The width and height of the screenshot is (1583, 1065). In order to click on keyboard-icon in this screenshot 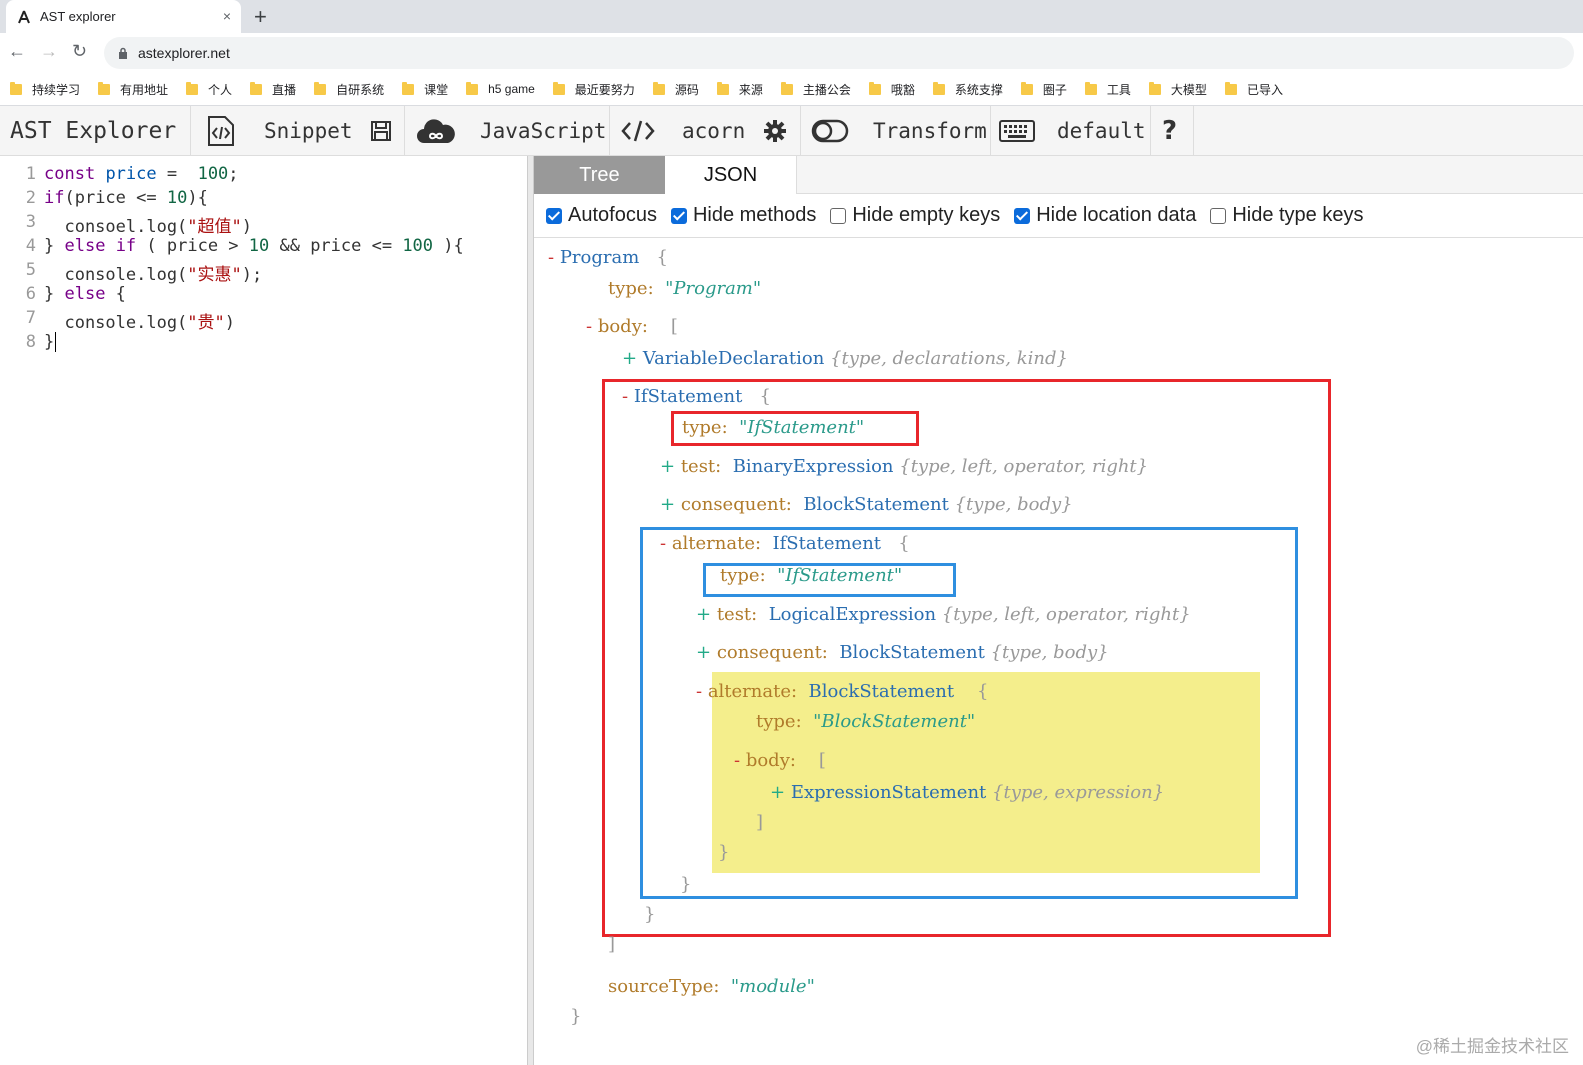, I will do `click(1017, 131)`.